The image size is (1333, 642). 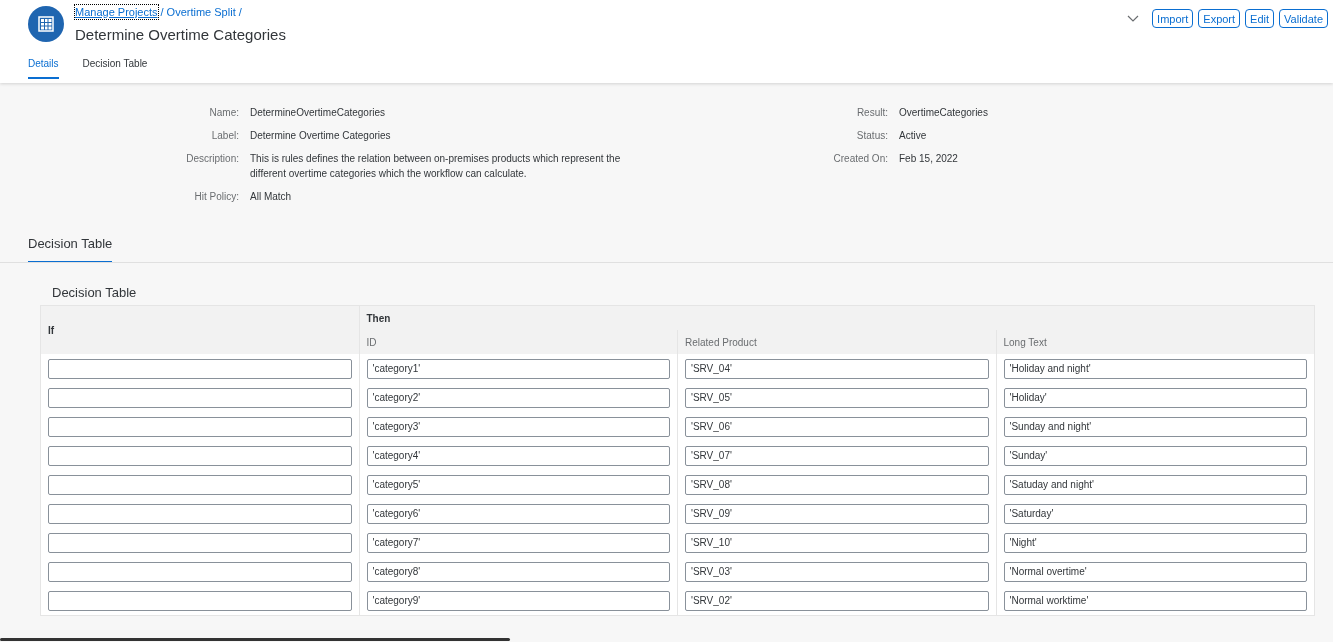 What do you see at coordinates (224, 136) in the screenshot?
I see `field-label: Label:` at bounding box center [224, 136].